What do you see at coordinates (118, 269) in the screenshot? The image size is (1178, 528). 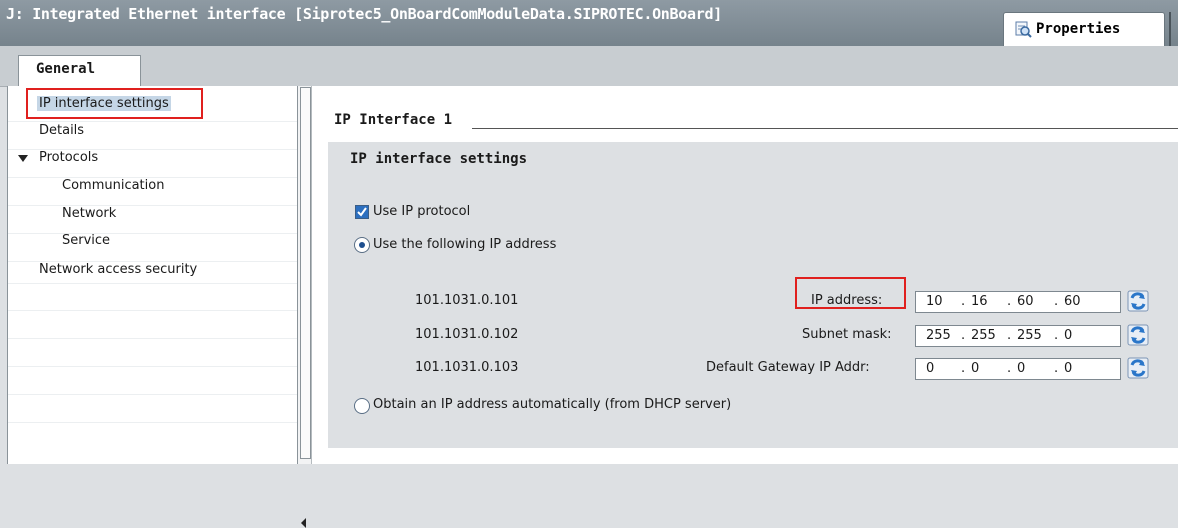 I see `nav-item-network-access-security: Network access security` at bounding box center [118, 269].